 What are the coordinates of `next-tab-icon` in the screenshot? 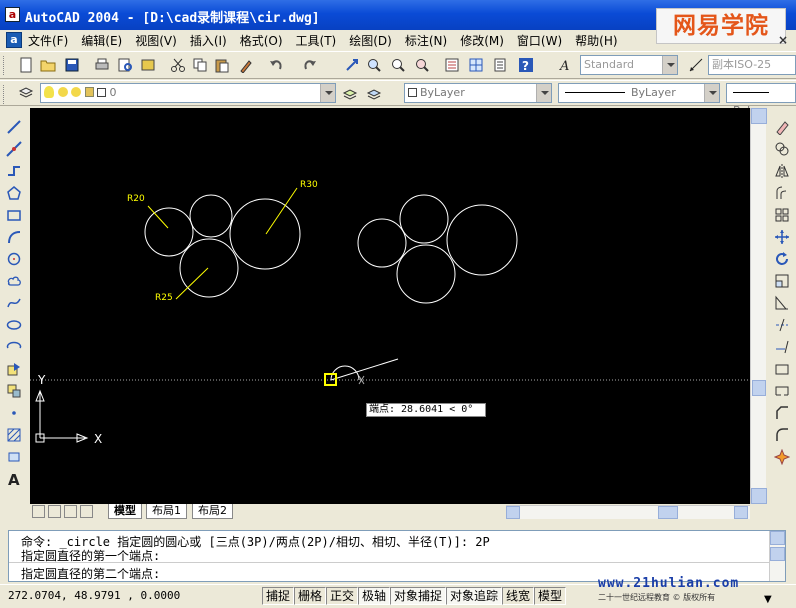 It's located at (70, 511).